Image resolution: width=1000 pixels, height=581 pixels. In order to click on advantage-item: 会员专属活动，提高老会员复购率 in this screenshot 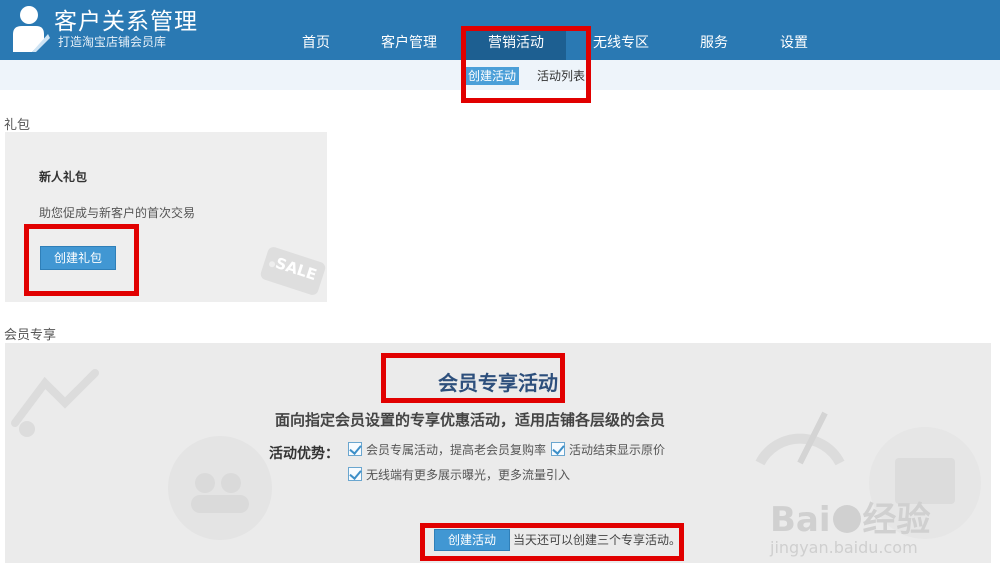, I will do `click(447, 450)`.